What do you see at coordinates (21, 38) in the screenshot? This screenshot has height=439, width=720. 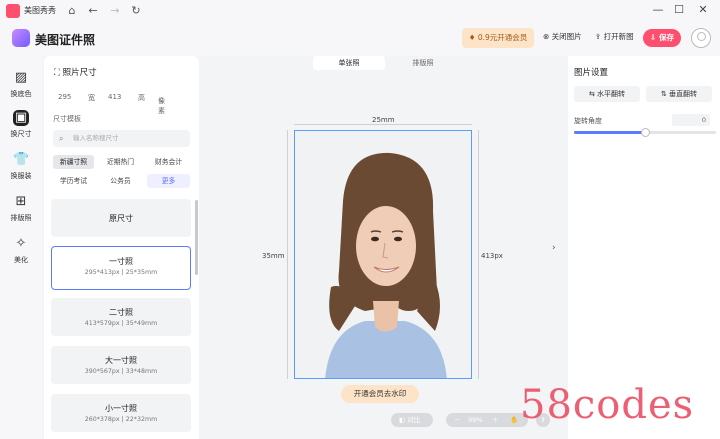 I see `brand-logo-icon` at bounding box center [21, 38].